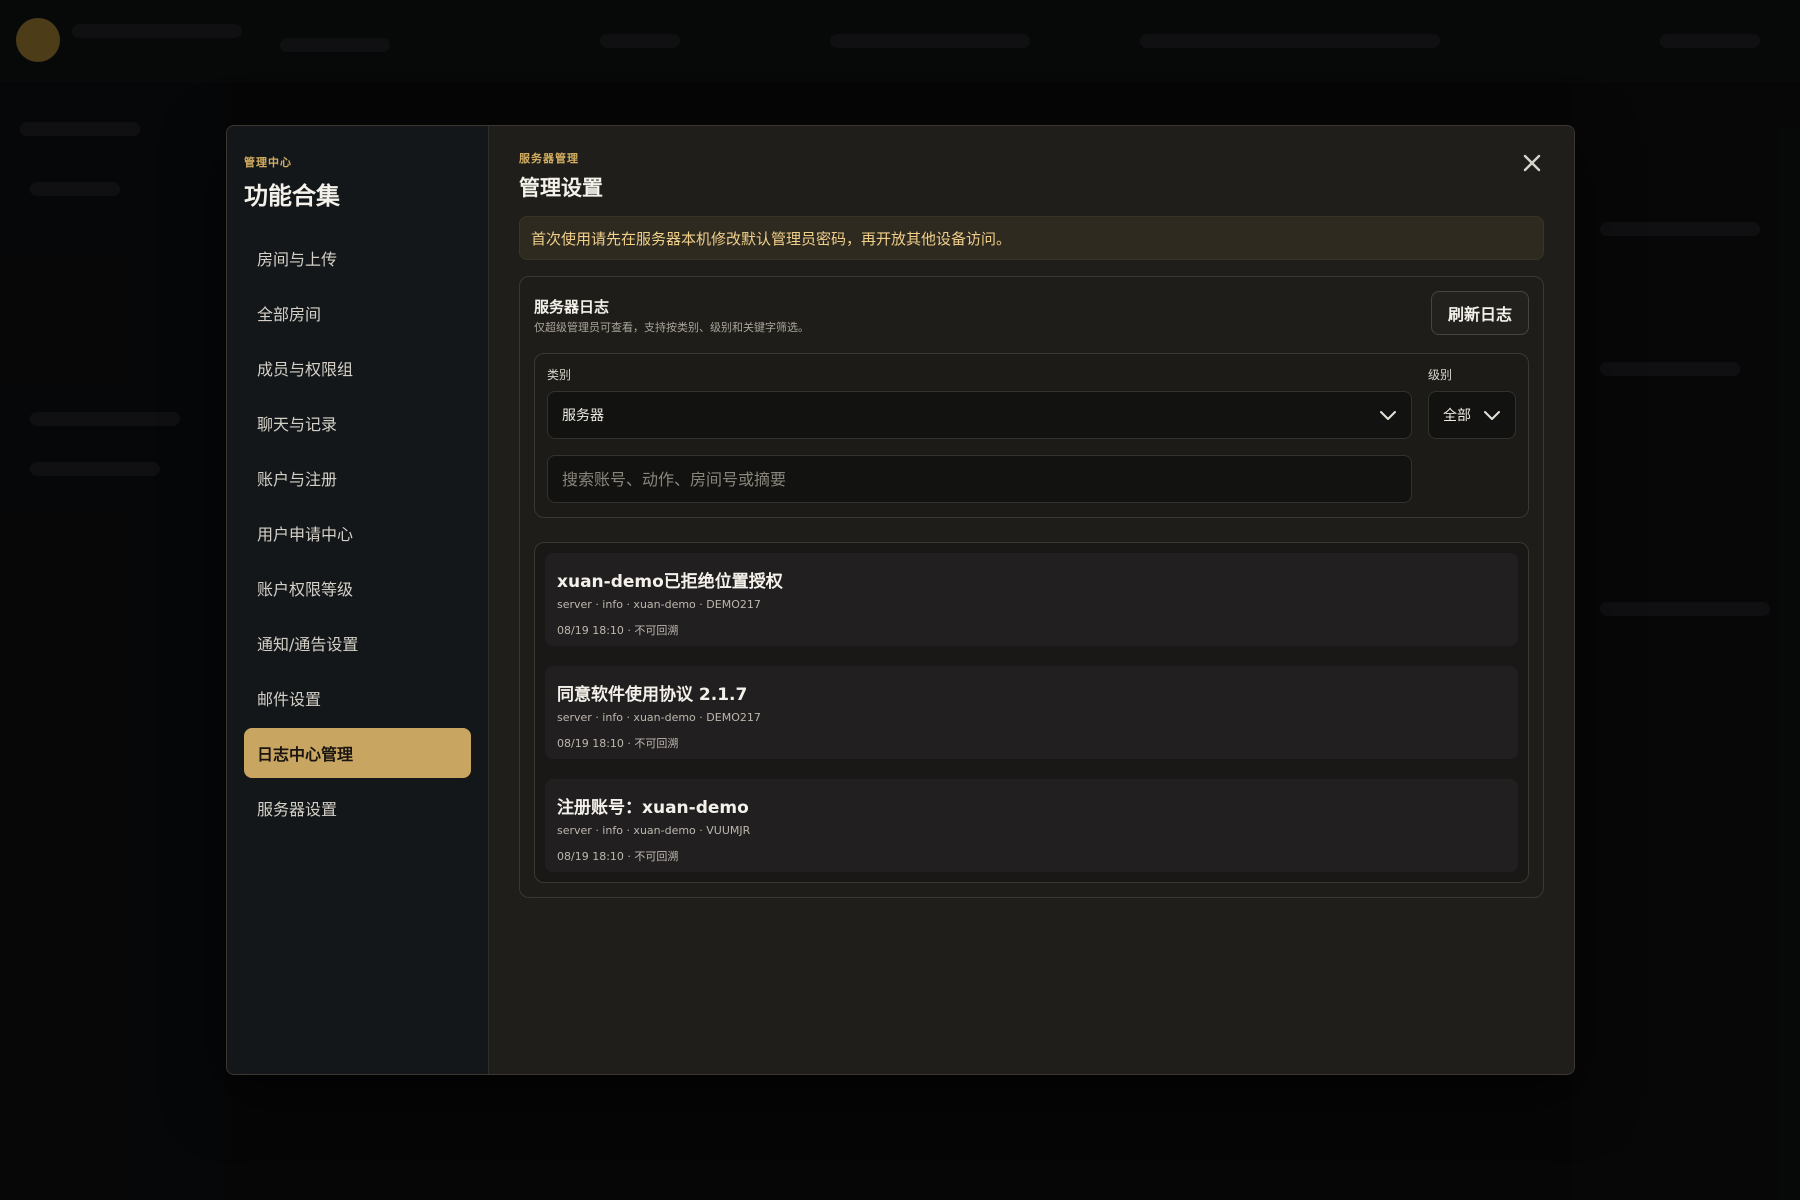 The width and height of the screenshot is (1800, 1200). What do you see at coordinates (671, 313) in the screenshot?
I see `log-card-heading: 服务器日志 仅超级管理员可查看，支持按类别、级别和关键字筛选。` at bounding box center [671, 313].